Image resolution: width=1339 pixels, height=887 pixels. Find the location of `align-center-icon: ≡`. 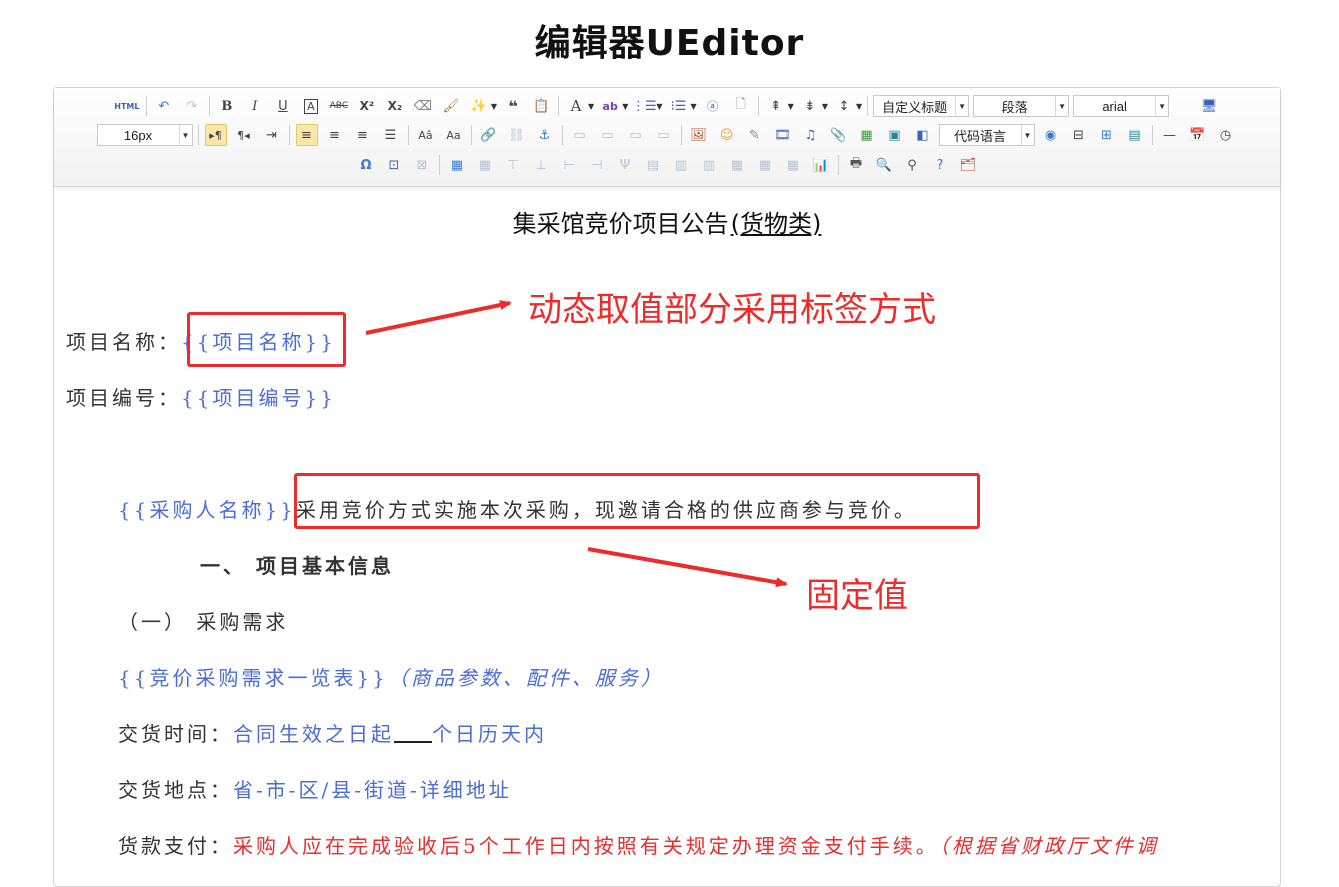

align-center-icon: ≡ is located at coordinates (335, 135).